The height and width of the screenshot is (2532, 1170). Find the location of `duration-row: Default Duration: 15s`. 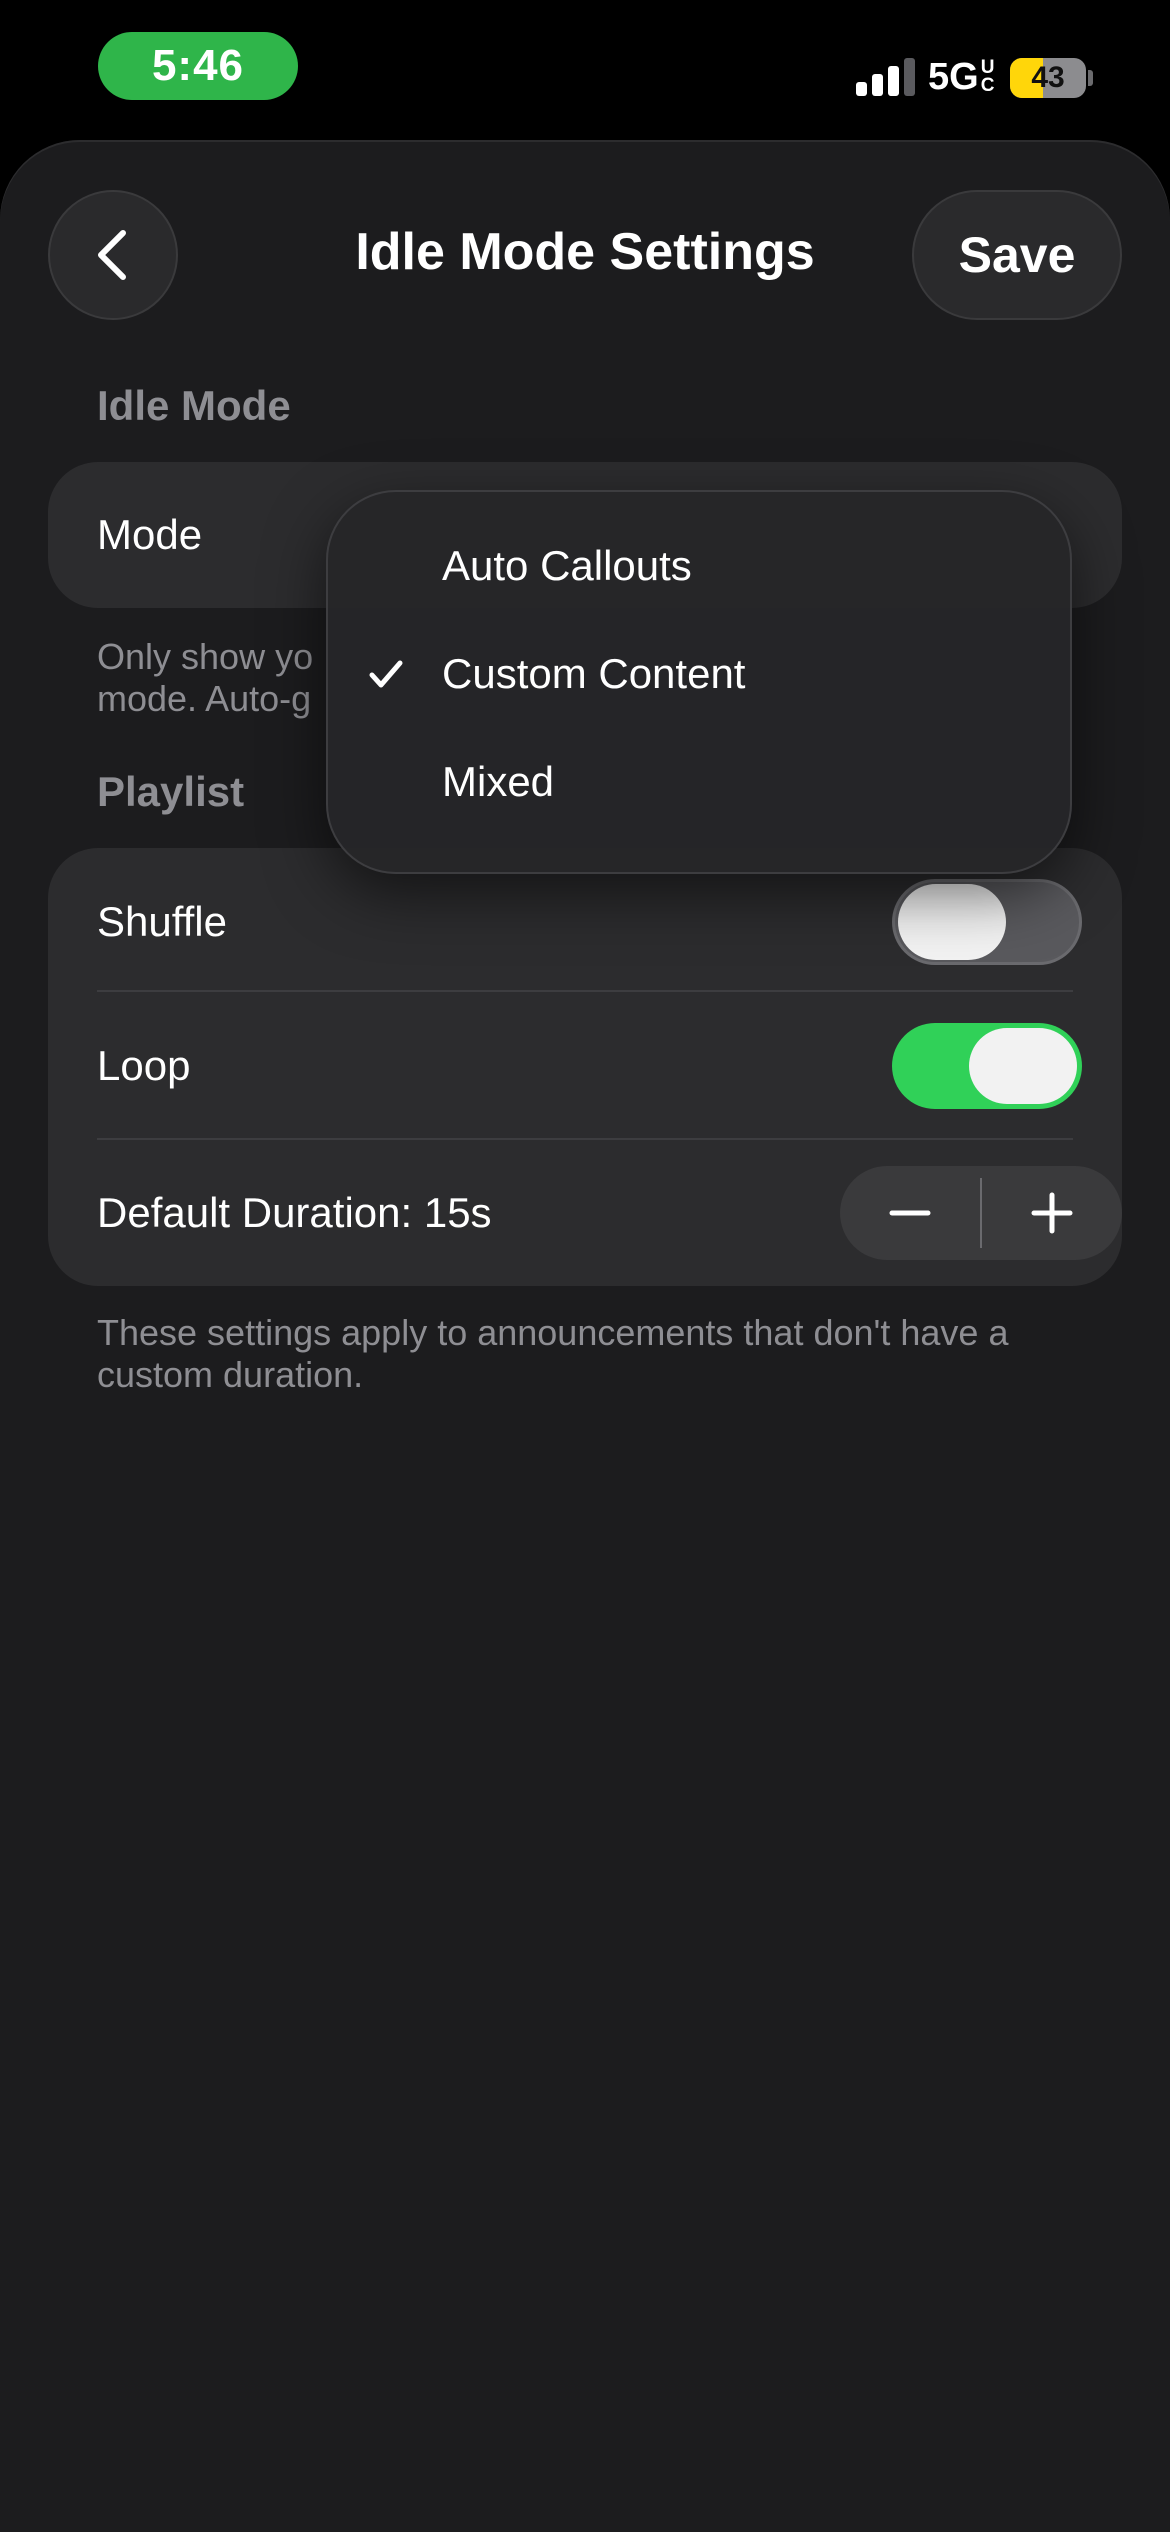

duration-row: Default Duration: 15s is located at coordinates (585, 1213).